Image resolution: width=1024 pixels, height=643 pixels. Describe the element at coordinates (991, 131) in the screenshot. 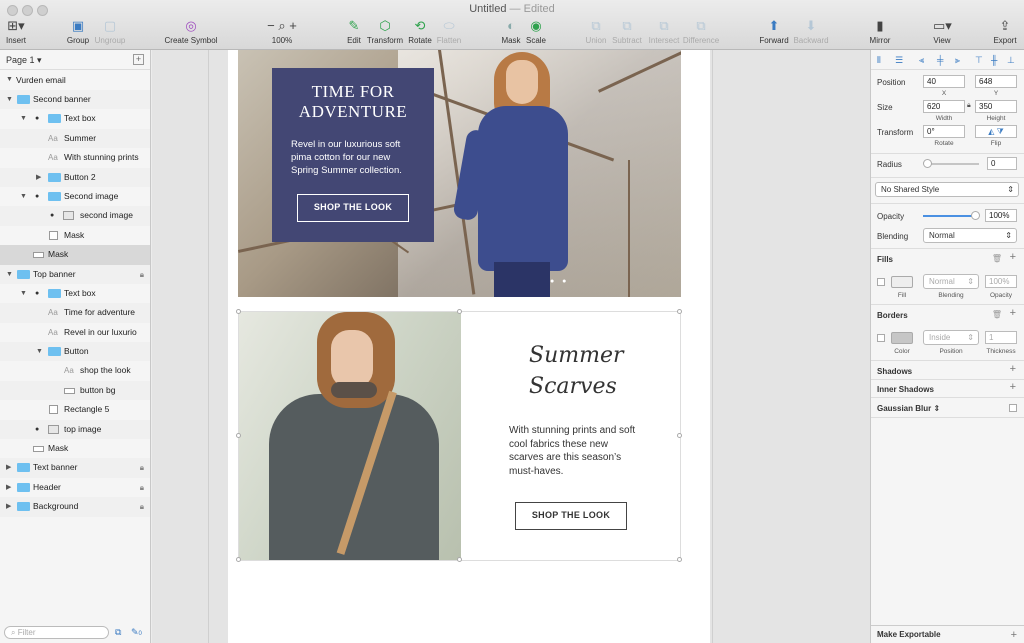

I see `flip-horizontal-icon: ◭` at that location.